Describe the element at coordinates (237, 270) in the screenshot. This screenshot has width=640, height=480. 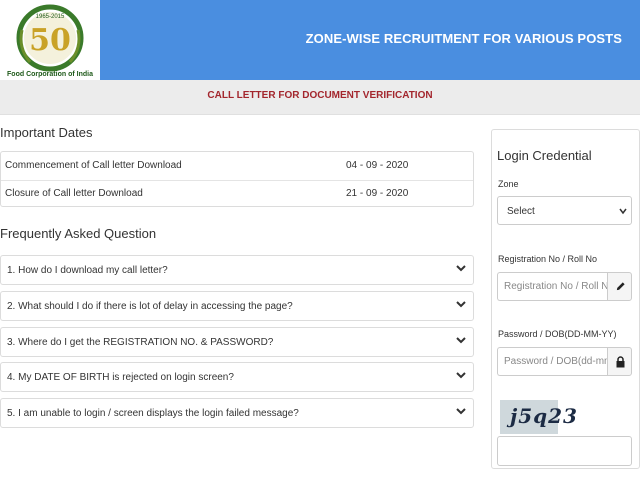
I see `faq-item-1: 1. How do I download my call letter?` at that location.